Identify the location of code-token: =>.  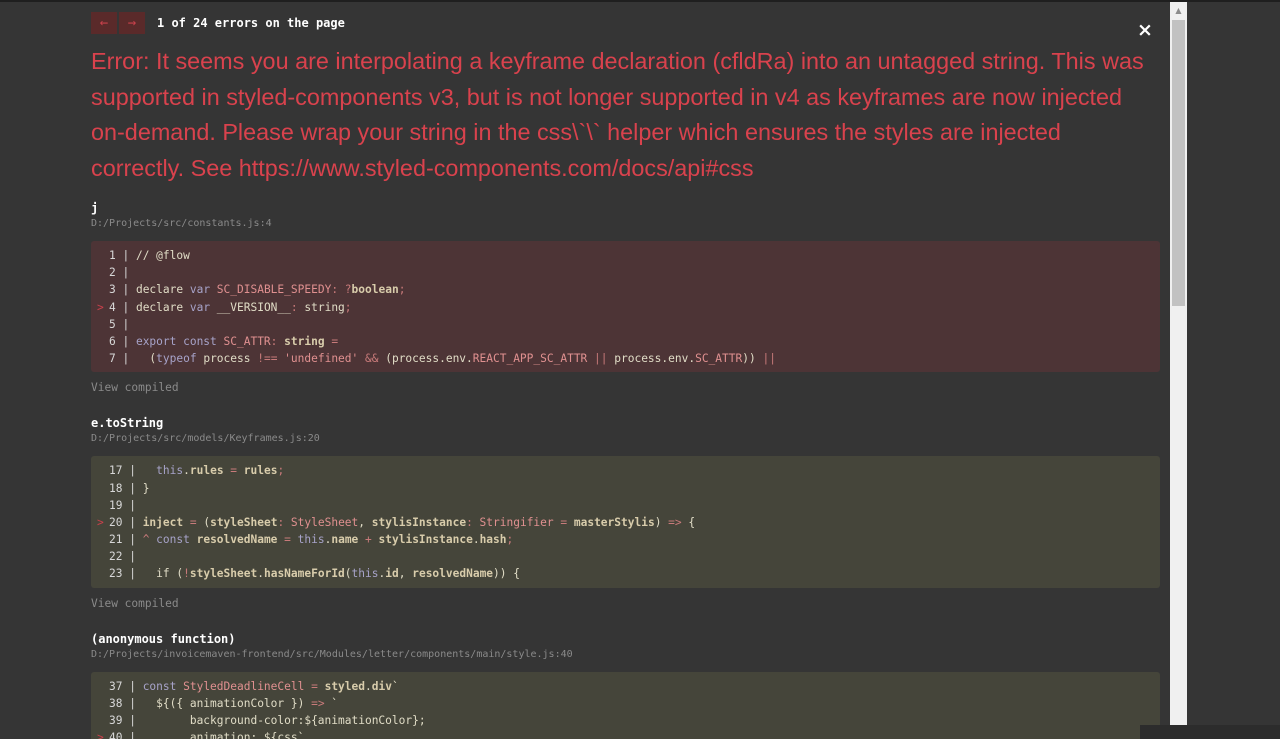
(321, 703).